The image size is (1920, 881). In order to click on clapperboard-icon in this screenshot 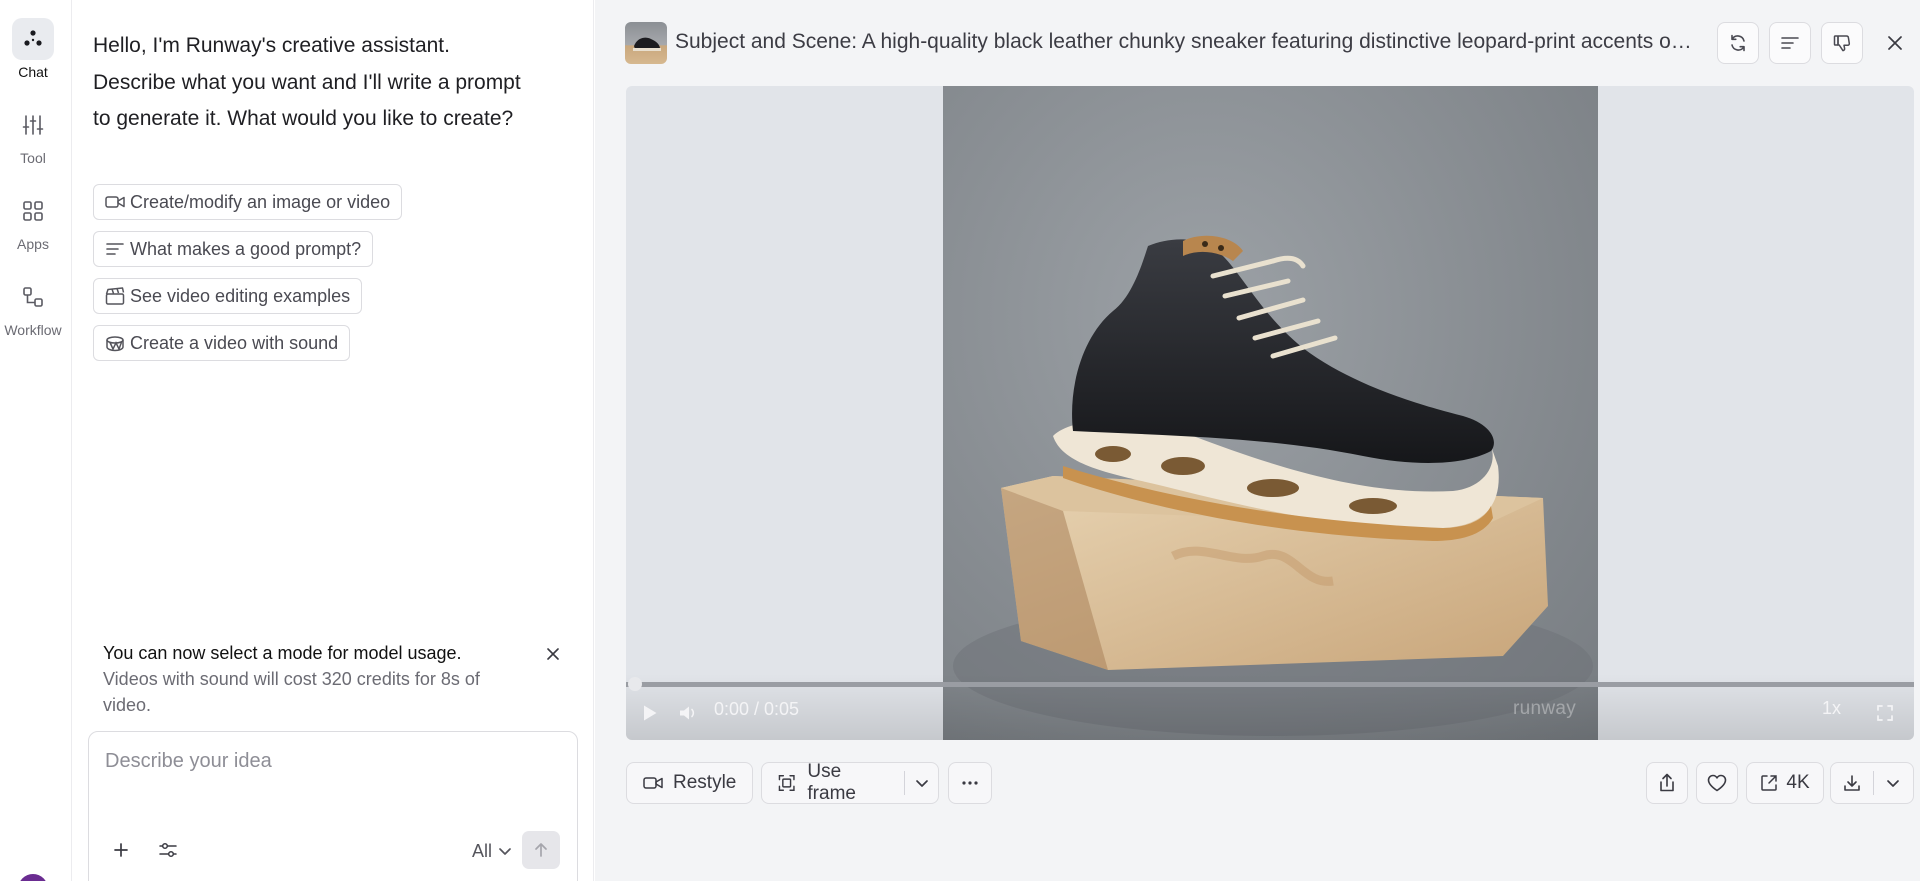, I will do `click(115, 296)`.